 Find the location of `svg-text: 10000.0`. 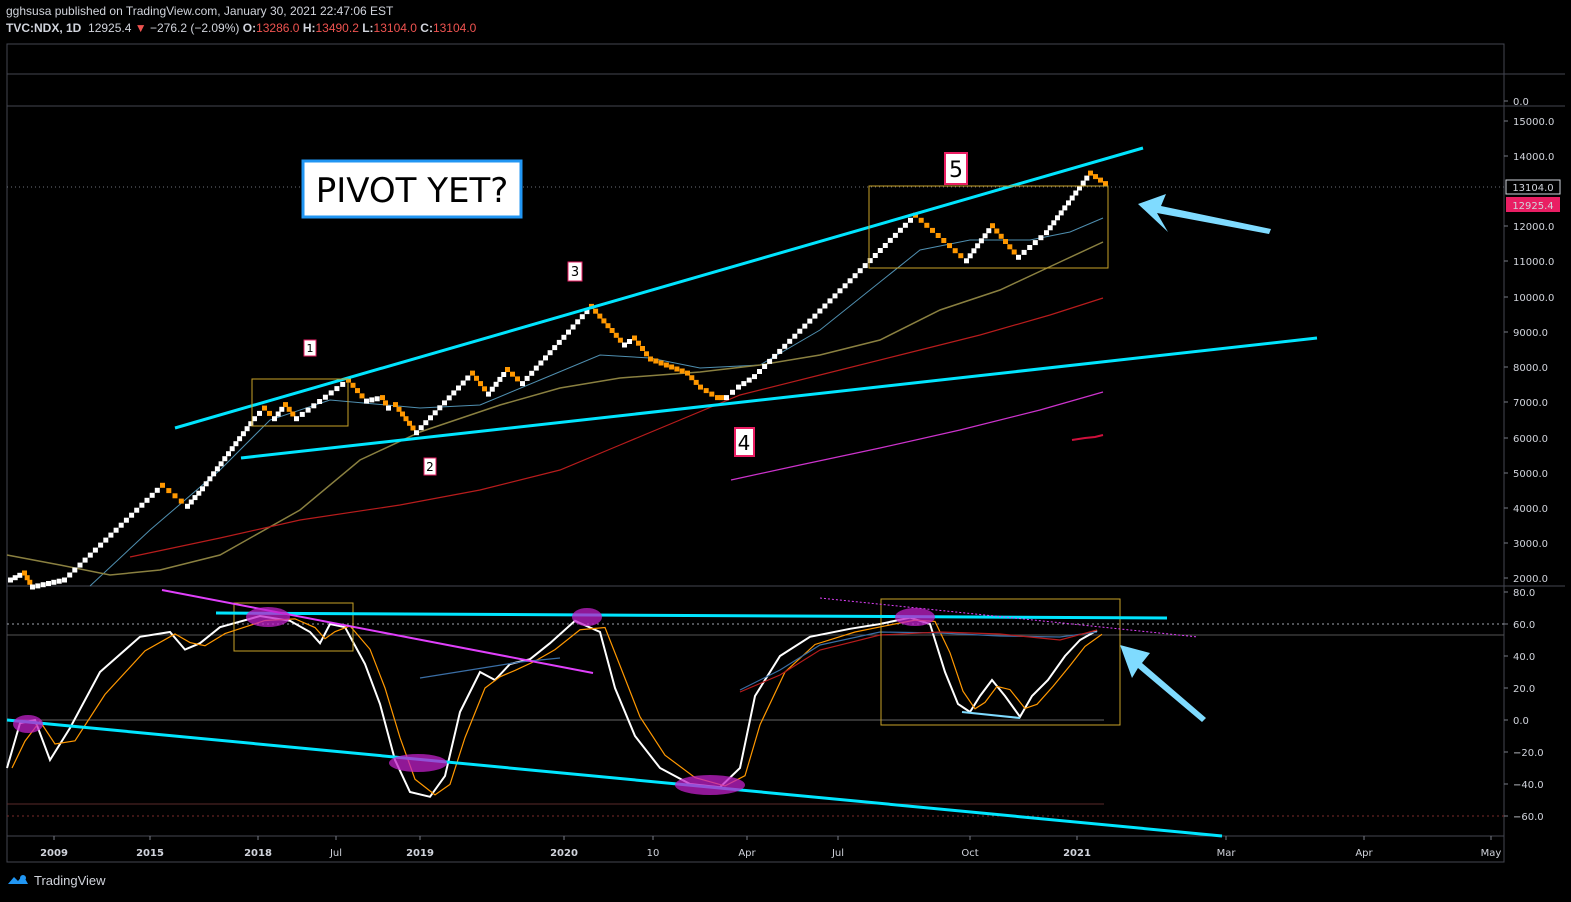

svg-text: 10000.0 is located at coordinates (1533, 298).